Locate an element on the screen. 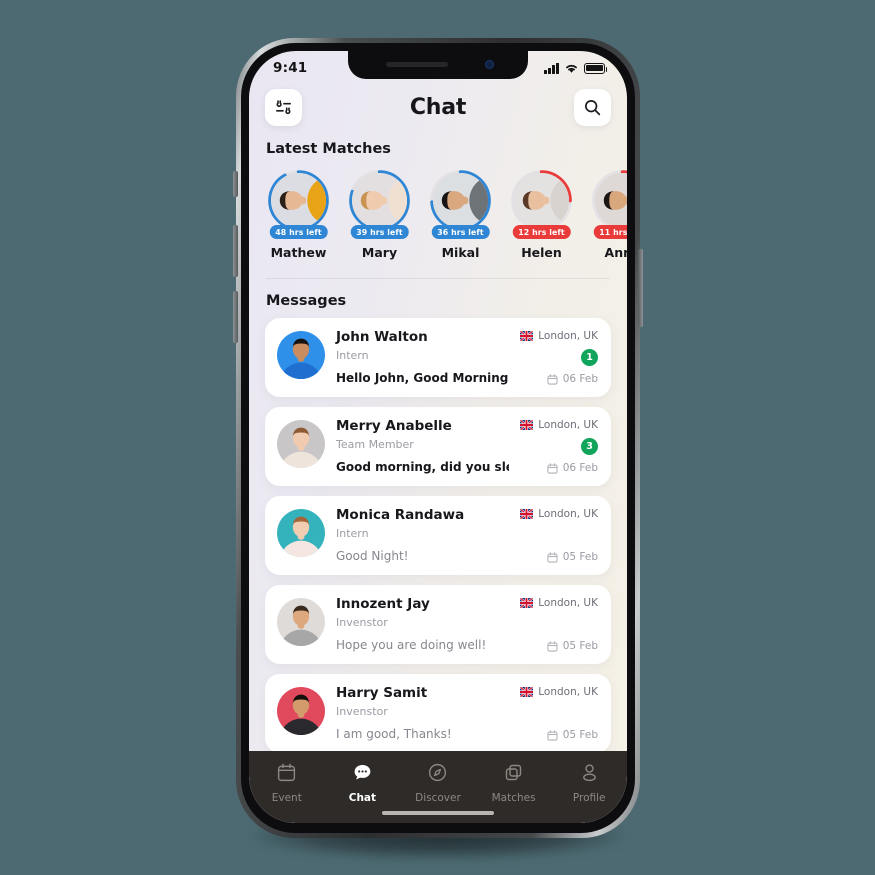 The width and height of the screenshot is (875, 875). message-preview: I am good, Thanks! is located at coordinates (394, 734).